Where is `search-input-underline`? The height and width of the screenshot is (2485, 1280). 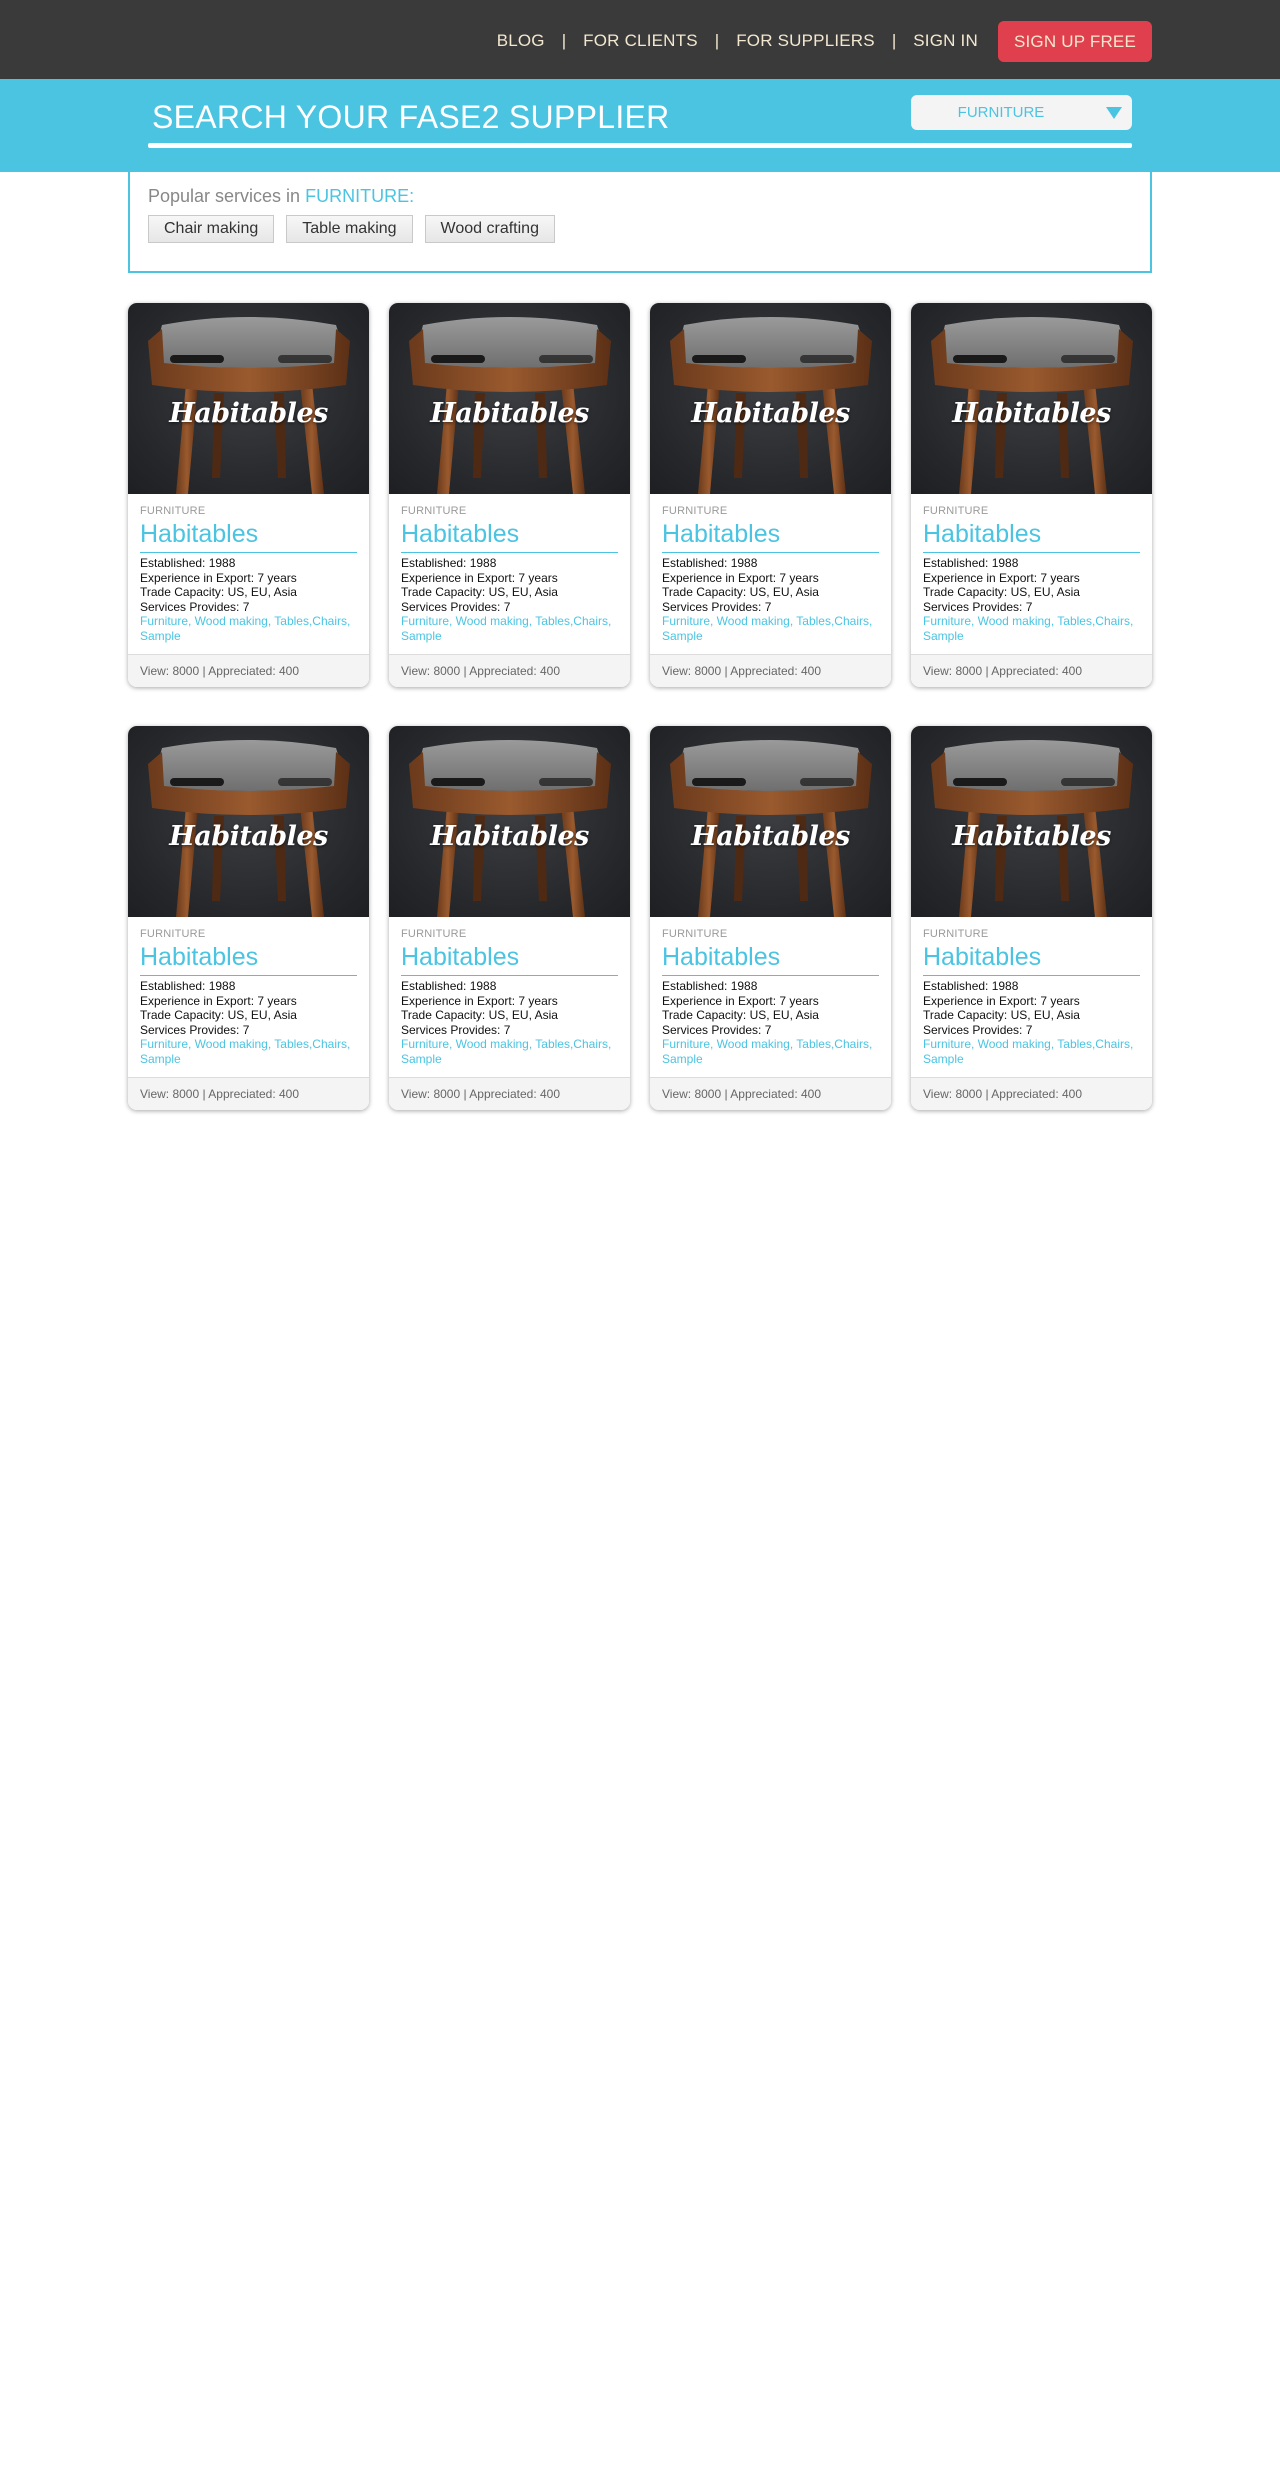 search-input-underline is located at coordinates (640, 145).